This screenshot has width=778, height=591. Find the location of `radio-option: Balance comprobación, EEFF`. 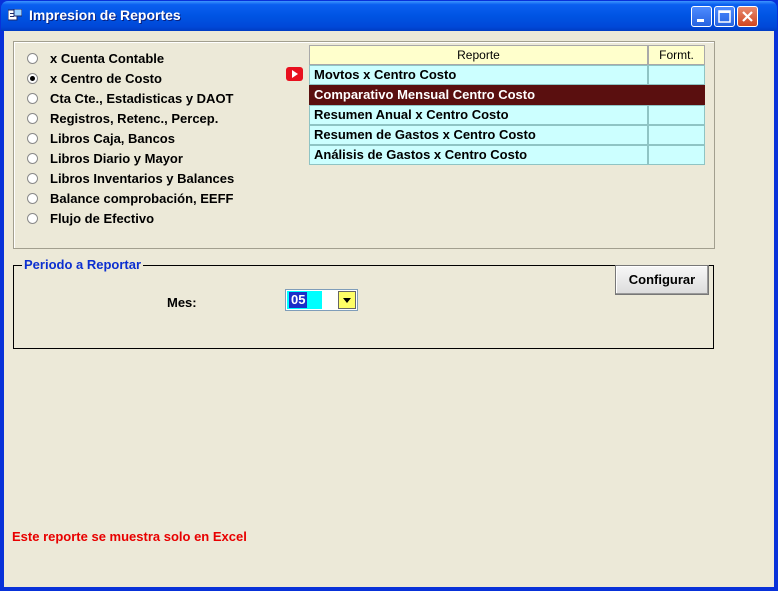

radio-option: Balance comprobación, EEFF is located at coordinates (130, 198).